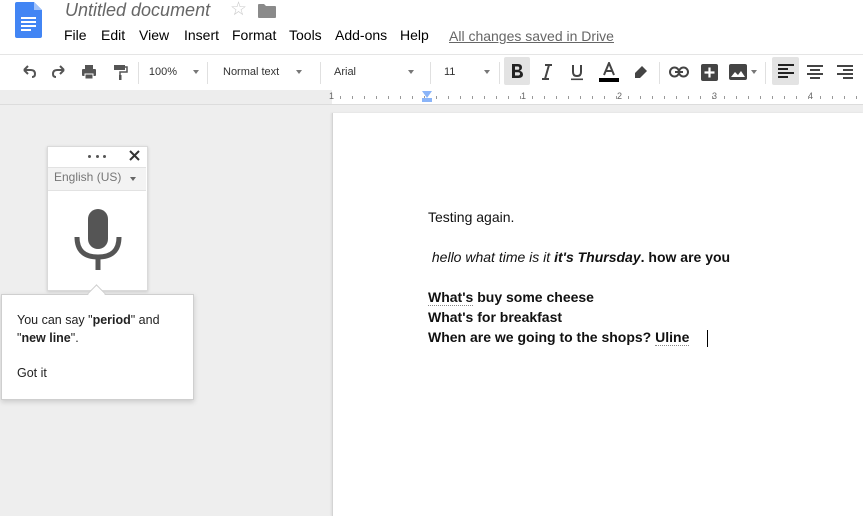  Describe the element at coordinates (238, 10) in the screenshot. I see `star-icon: ☆` at that location.